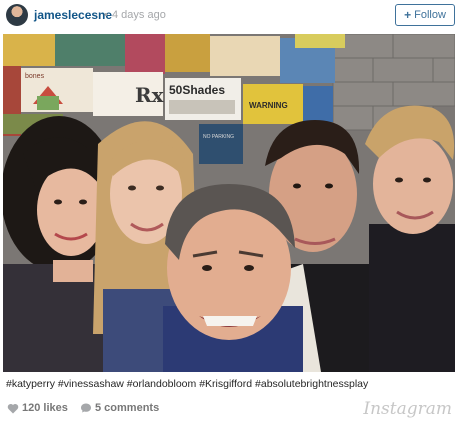 Image resolution: width=458 pixels, height=426 pixels. What do you see at coordinates (139, 15) in the screenshot?
I see `post-timestamp: 4 days ago` at bounding box center [139, 15].